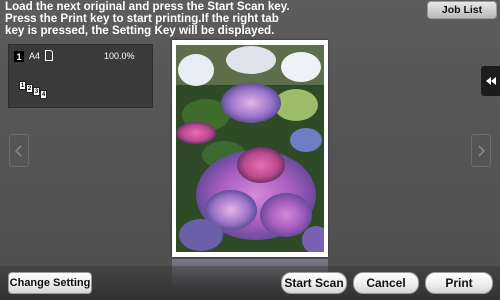  Describe the element at coordinates (19, 56) in the screenshot. I see `copies-badge: 1` at that location.